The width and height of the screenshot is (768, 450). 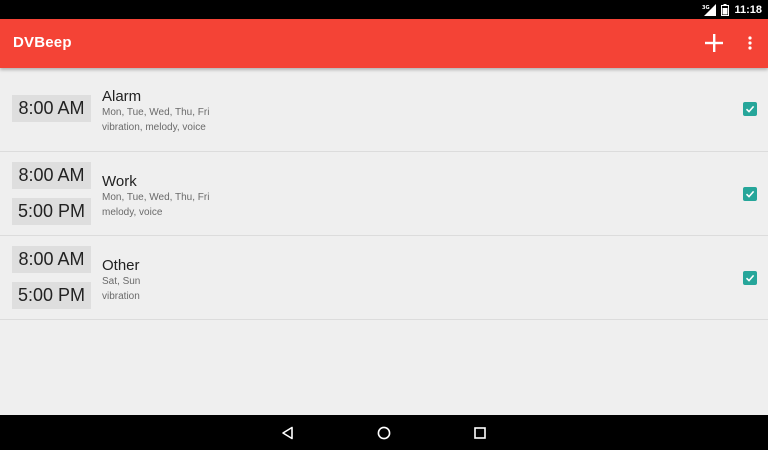 I want to click on status-bar: 3G 11:18, so click(x=384, y=9).